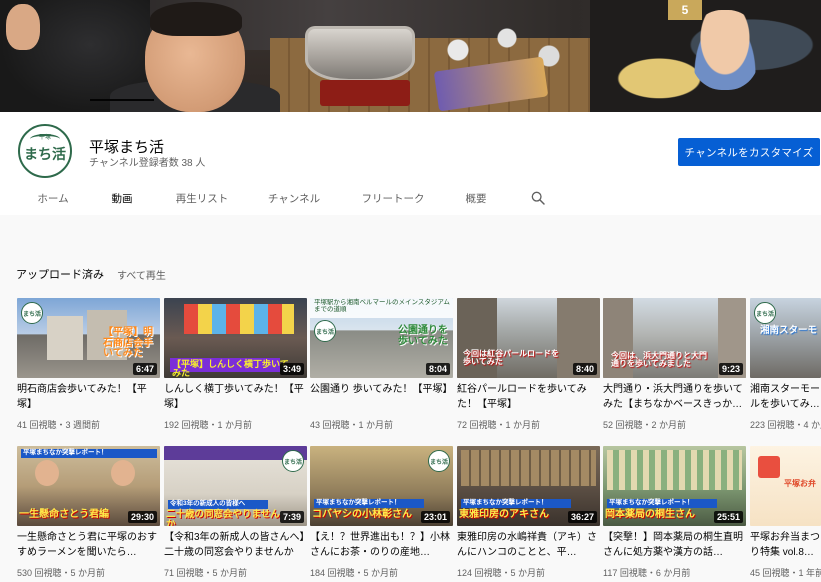  What do you see at coordinates (128, 343) in the screenshot?
I see `thumbnail-caption: 【平塚】明石商店会手いてみた` at bounding box center [128, 343].